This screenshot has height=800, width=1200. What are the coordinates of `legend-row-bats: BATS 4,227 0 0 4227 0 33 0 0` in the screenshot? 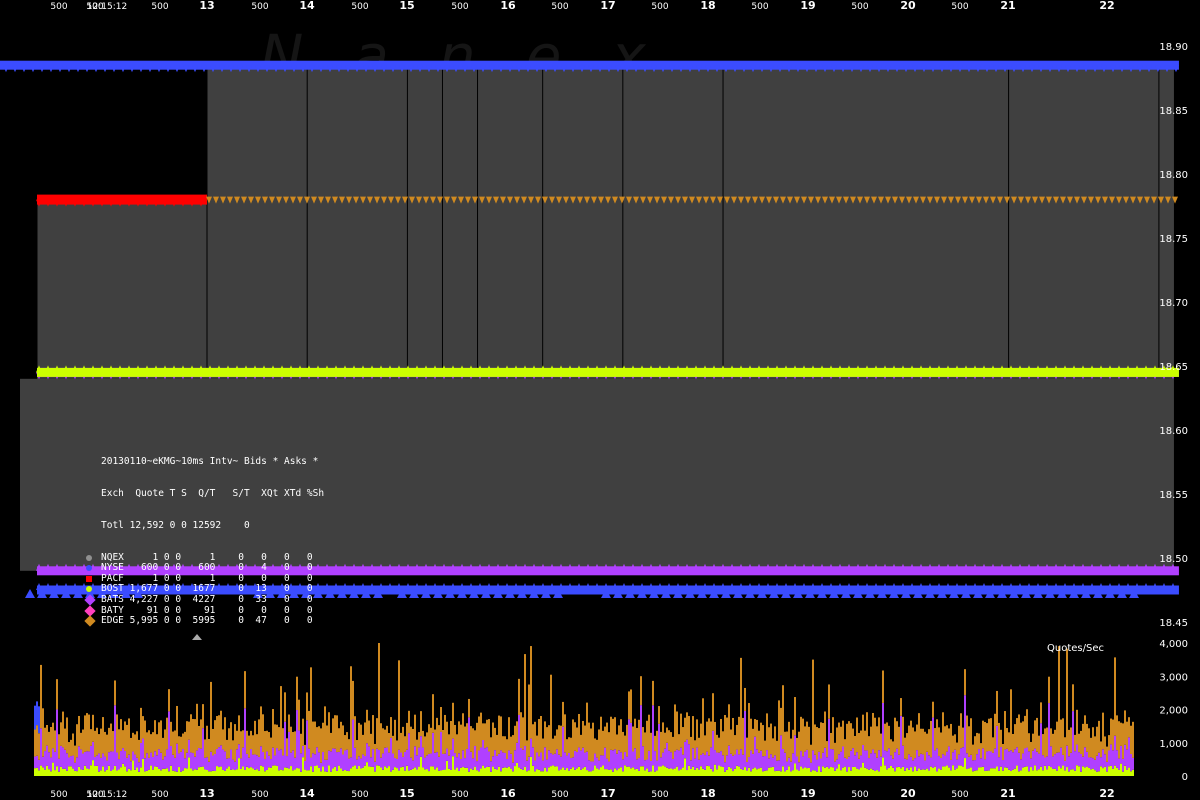 It's located at (198, 600).